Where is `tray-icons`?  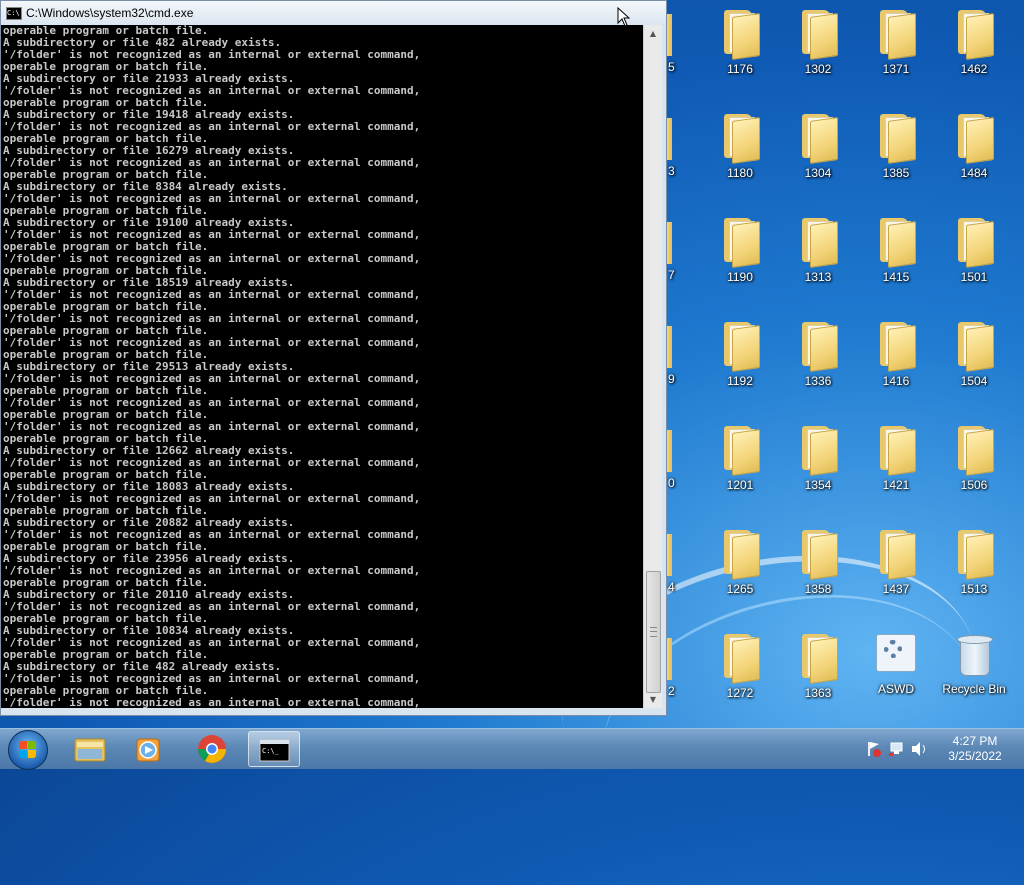
tray-icons is located at coordinates (896, 749).